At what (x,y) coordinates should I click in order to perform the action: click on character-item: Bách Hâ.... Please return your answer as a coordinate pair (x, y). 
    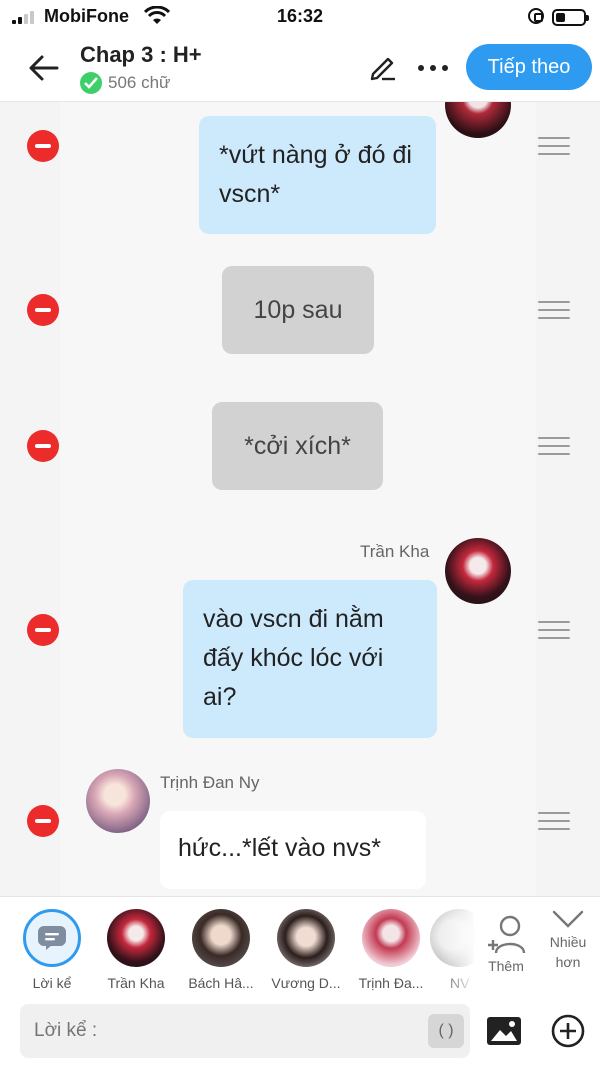
    Looking at the image, I should click on (221, 950).